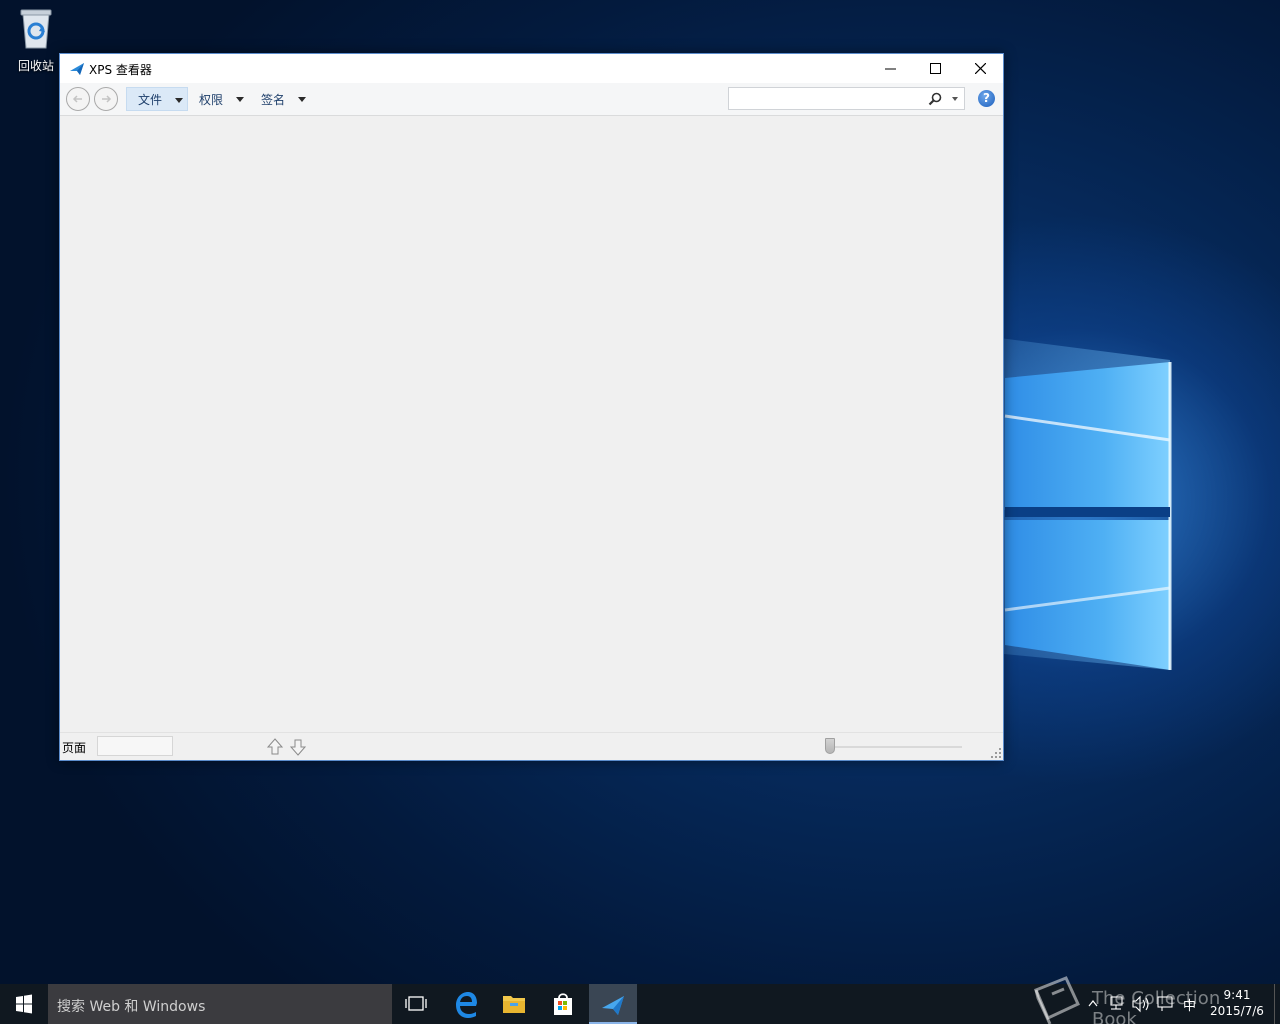 The image size is (1280, 1024). What do you see at coordinates (150, 99) in the screenshot?
I see `file-menu-label: 文件` at bounding box center [150, 99].